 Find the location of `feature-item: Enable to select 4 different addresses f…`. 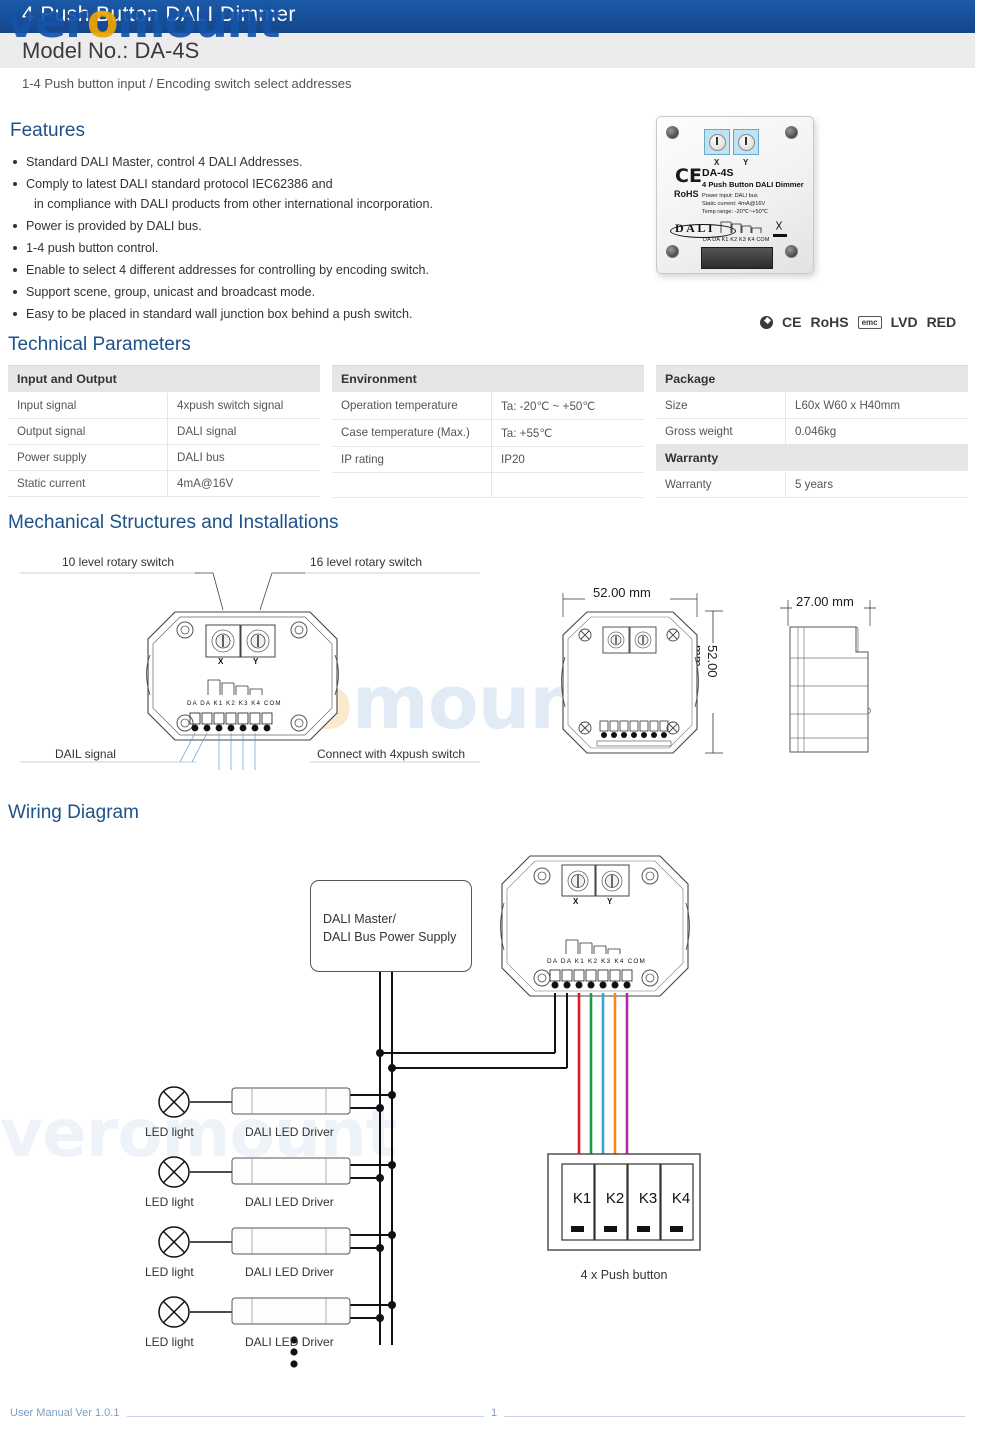

feature-item: Enable to select 4 different addresses f… is located at coordinates (240, 270).